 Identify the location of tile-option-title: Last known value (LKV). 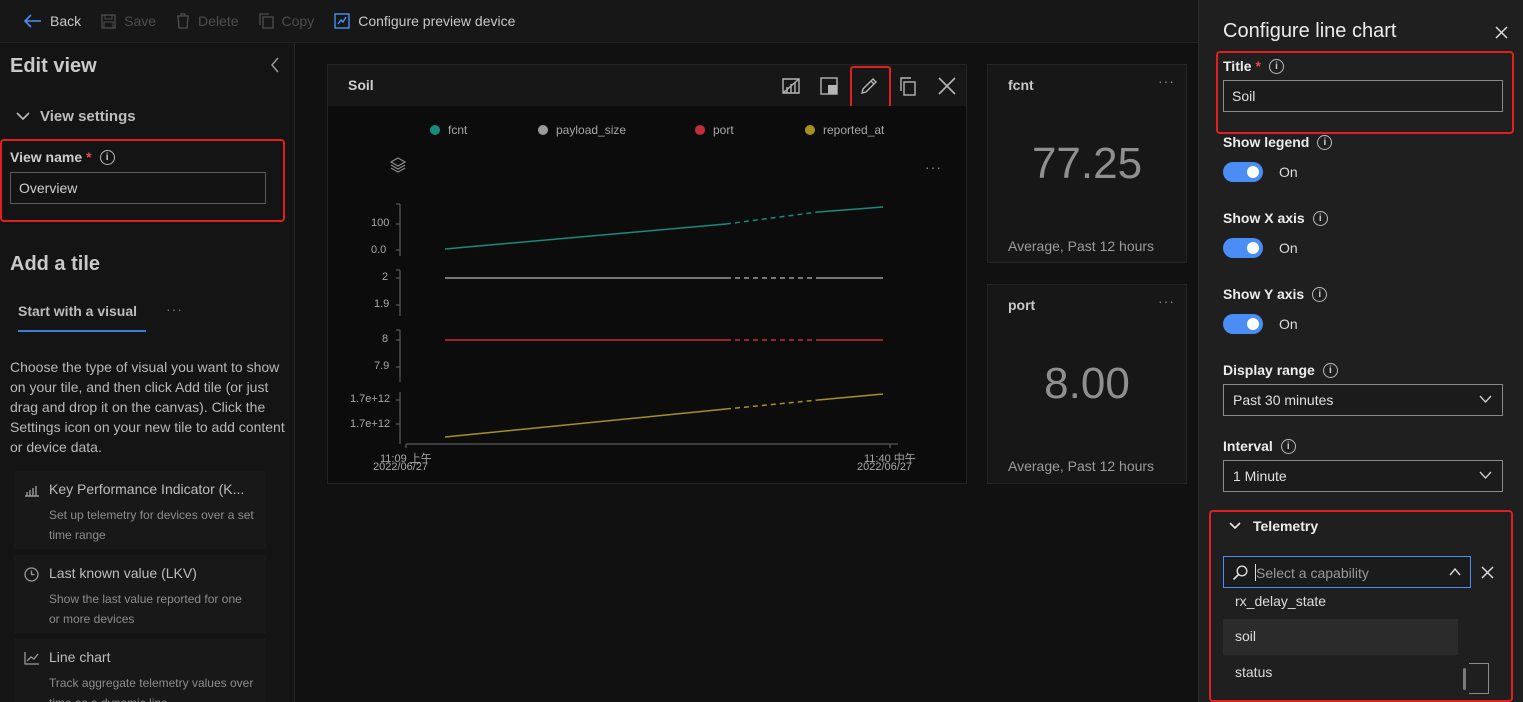
(123, 573).